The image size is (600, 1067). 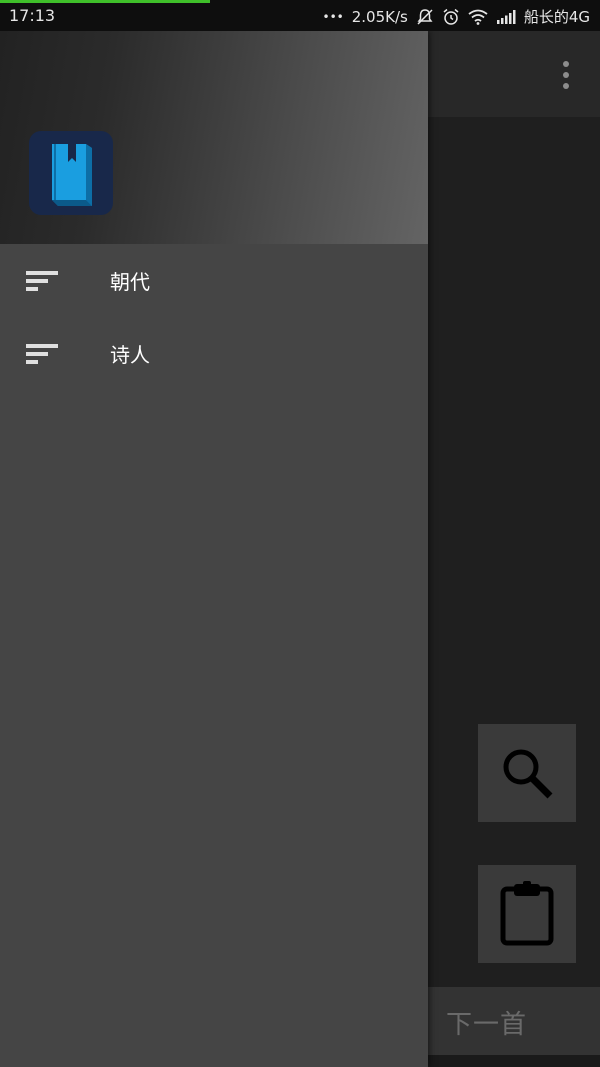 I want to click on drawer-item-label: 朝代, so click(x=130, y=282).